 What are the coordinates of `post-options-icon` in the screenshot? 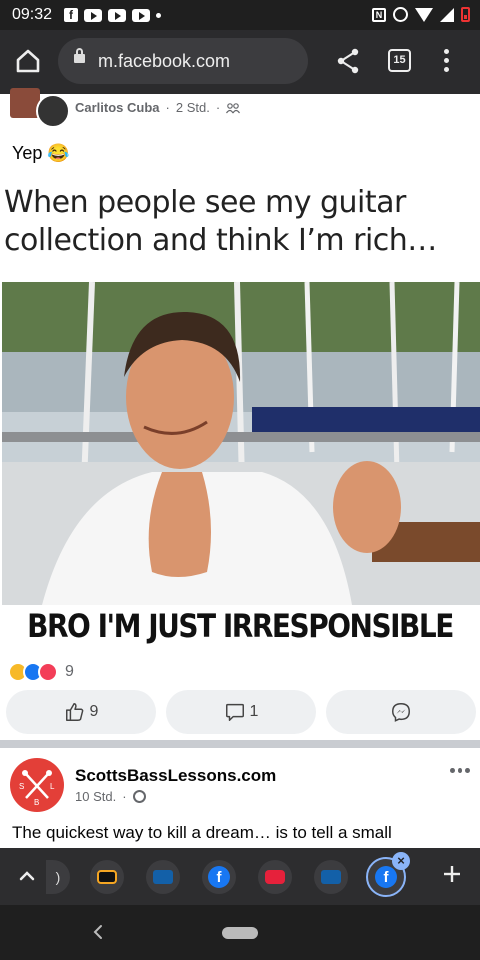 It's located at (460, 772).